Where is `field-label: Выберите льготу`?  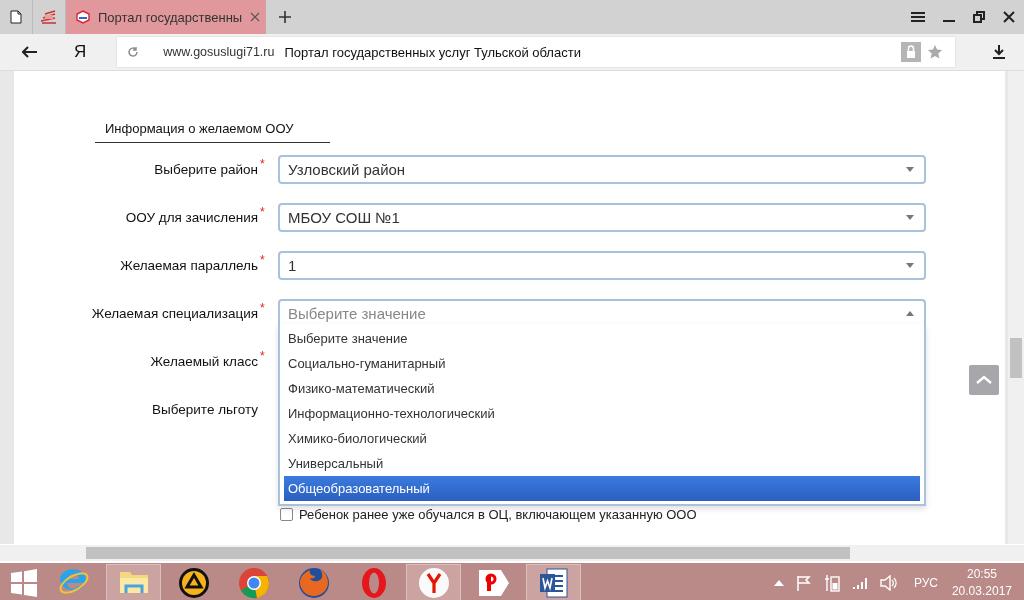 field-label: Выберите льготу is located at coordinates (205, 409).